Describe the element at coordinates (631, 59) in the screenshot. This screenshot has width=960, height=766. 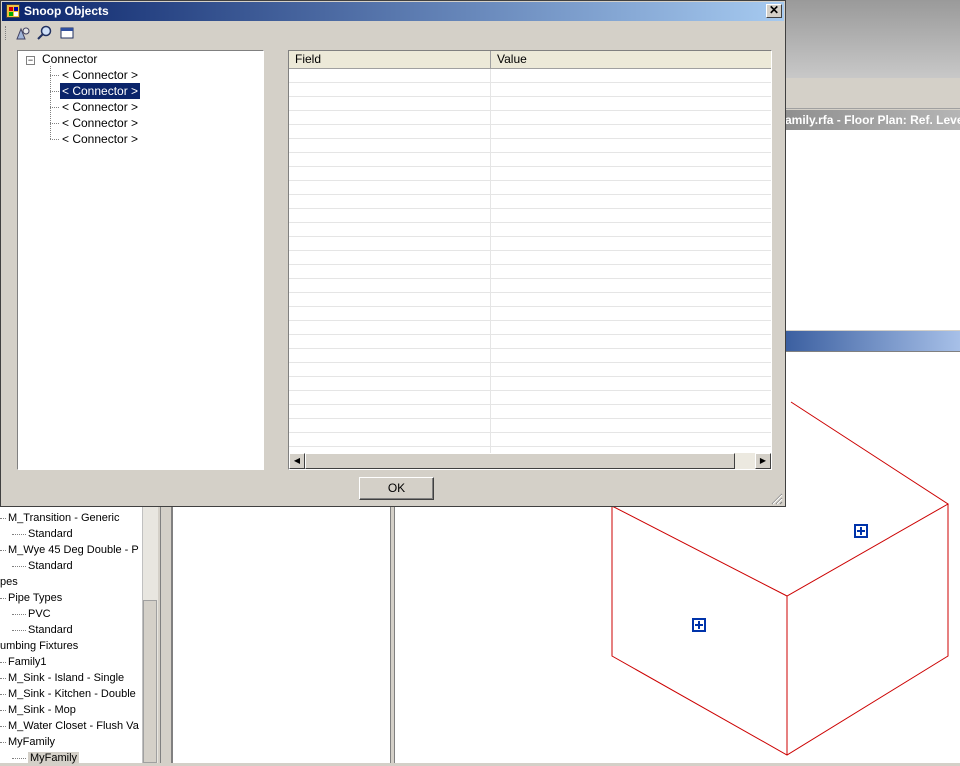
I see `column-header-value: Value` at that location.